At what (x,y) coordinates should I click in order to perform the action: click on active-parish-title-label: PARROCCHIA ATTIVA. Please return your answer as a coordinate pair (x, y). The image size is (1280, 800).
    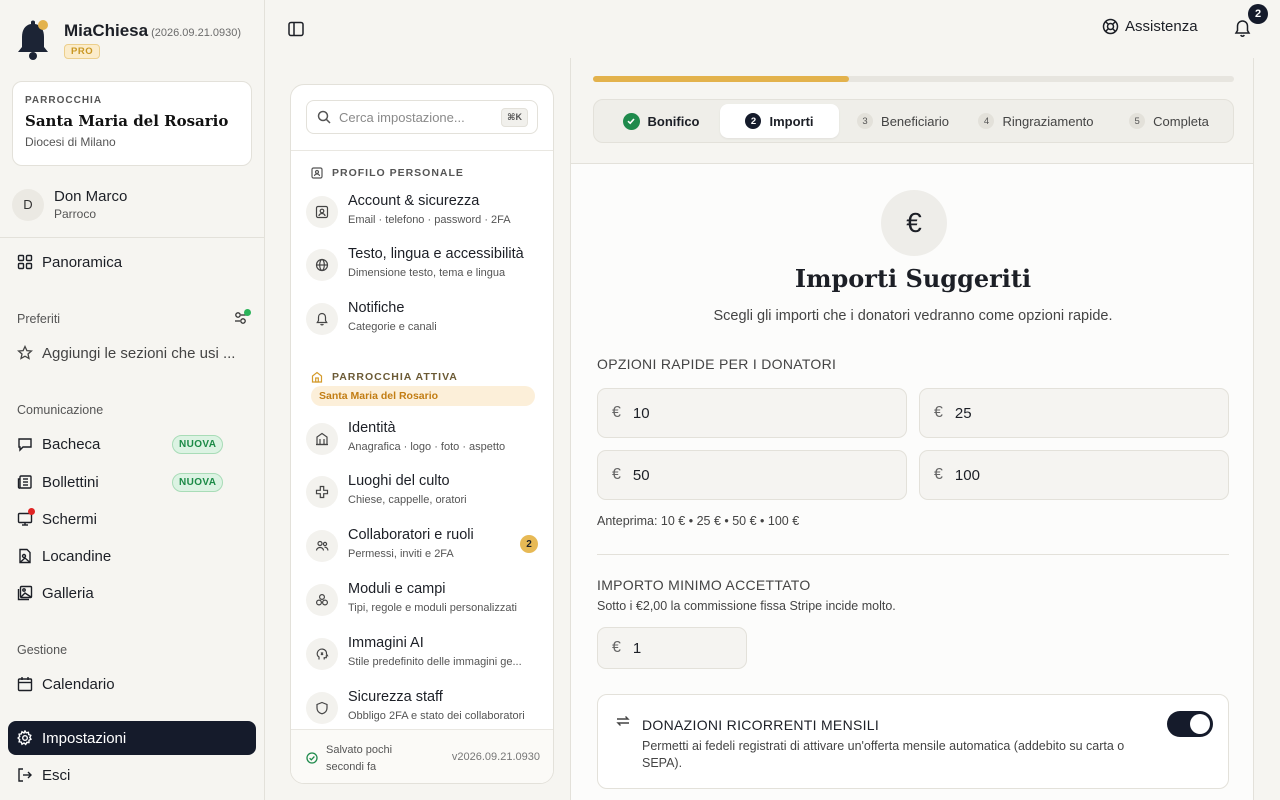
    Looking at the image, I should click on (395, 377).